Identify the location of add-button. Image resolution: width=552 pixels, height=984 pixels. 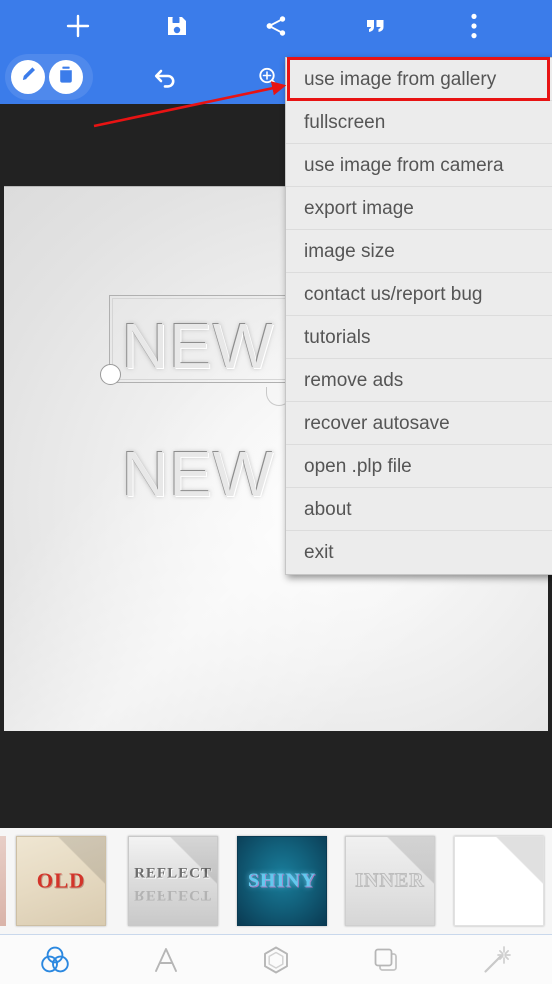
(78, 26).